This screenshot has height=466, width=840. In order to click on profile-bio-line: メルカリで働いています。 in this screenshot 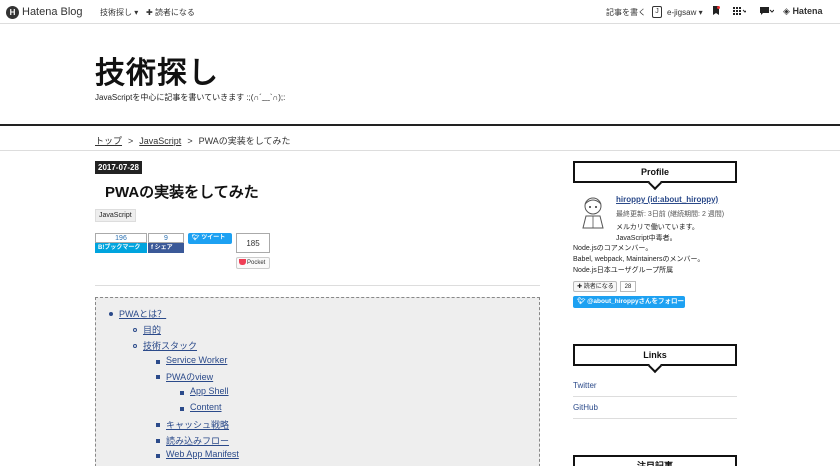, I will do `click(657, 227)`.